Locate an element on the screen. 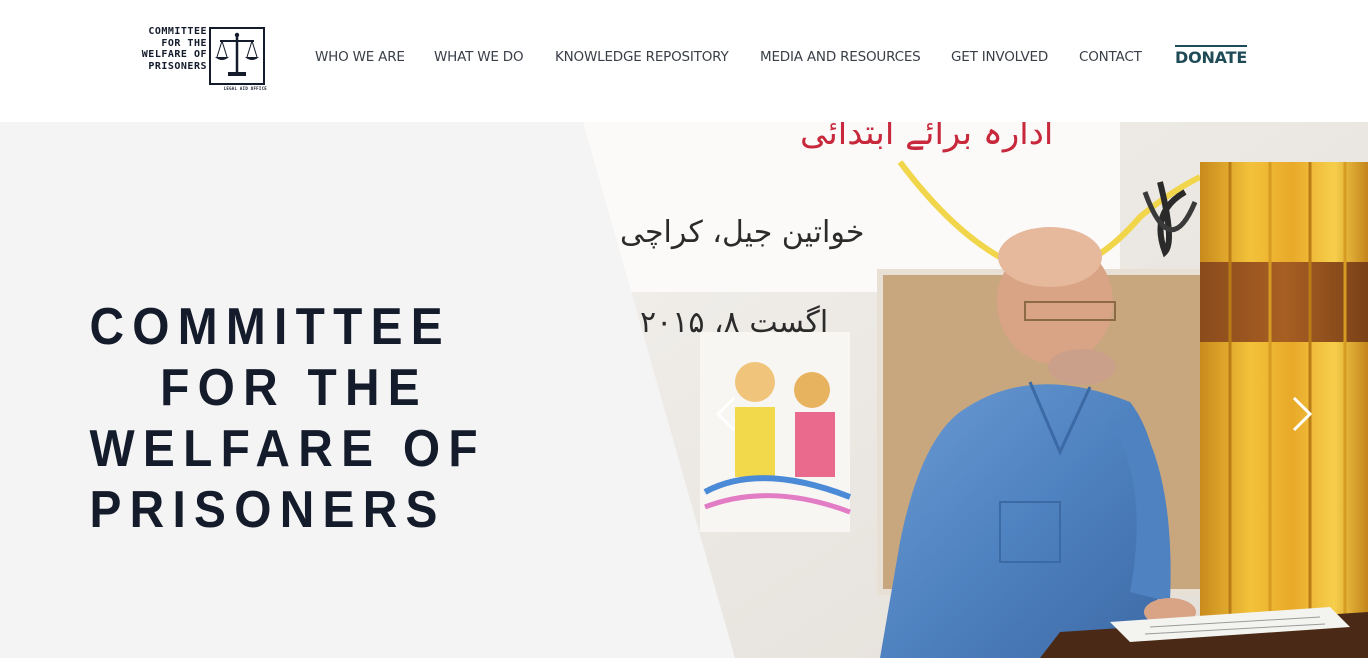 Image resolution: width=1368 pixels, height=658 pixels. logo-wordmark: COMMITTEE FOR THE WELFARE OF PRISONERS is located at coordinates (167, 49).